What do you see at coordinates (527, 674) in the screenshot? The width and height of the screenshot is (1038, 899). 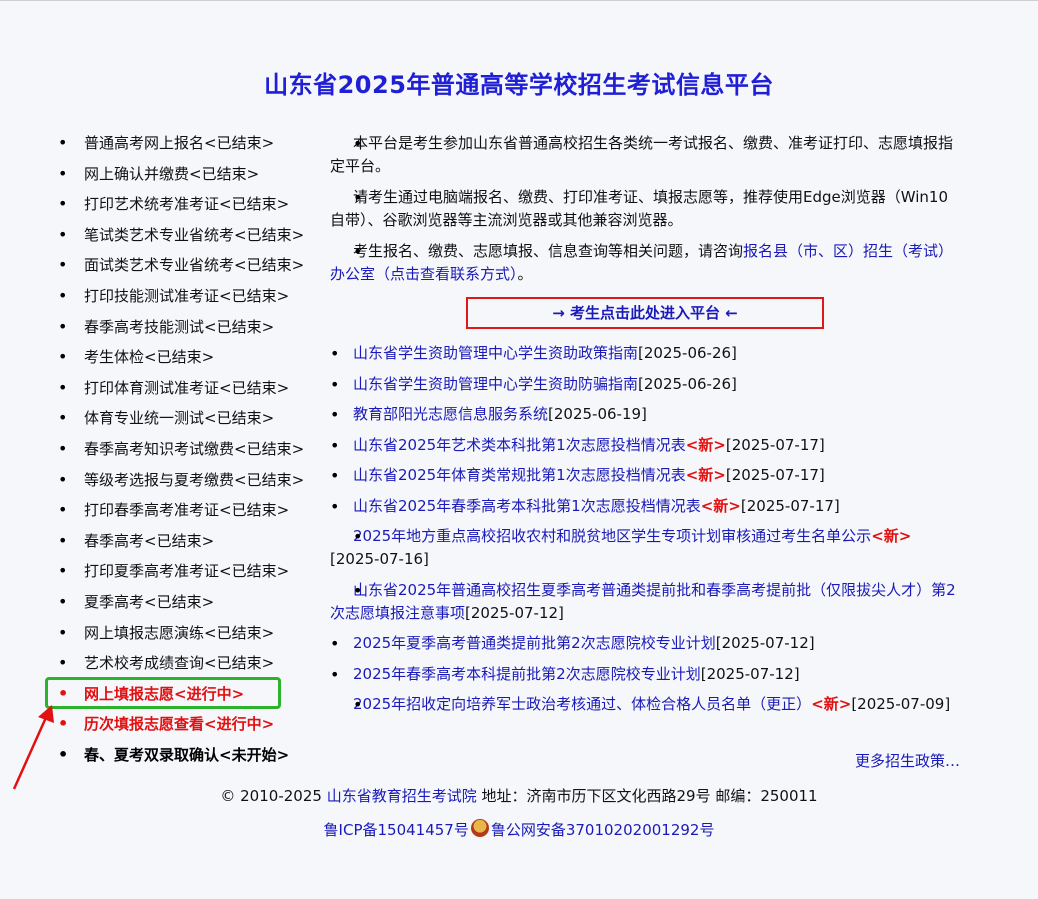 I see `news-link: 2025年春季高考本科提前批第2次志愿院校专业计划` at bounding box center [527, 674].